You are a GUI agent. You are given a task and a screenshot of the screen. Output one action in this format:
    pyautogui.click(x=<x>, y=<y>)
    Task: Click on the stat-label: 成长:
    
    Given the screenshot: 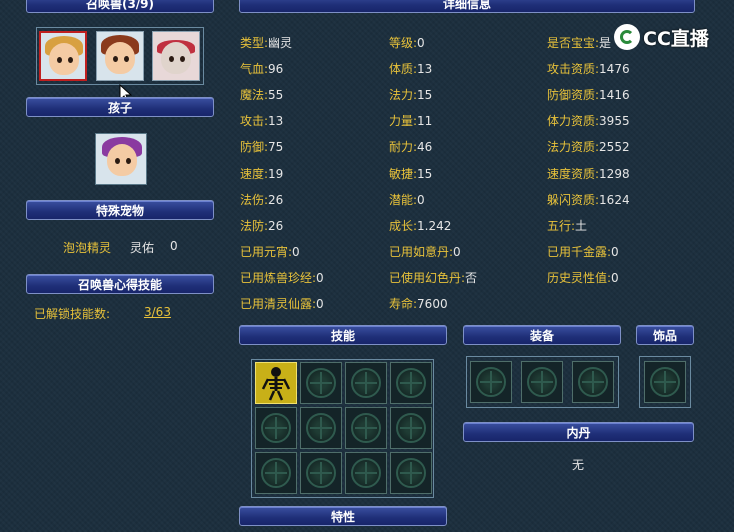 What is the action you would take?
    pyautogui.click(x=403, y=225)
    